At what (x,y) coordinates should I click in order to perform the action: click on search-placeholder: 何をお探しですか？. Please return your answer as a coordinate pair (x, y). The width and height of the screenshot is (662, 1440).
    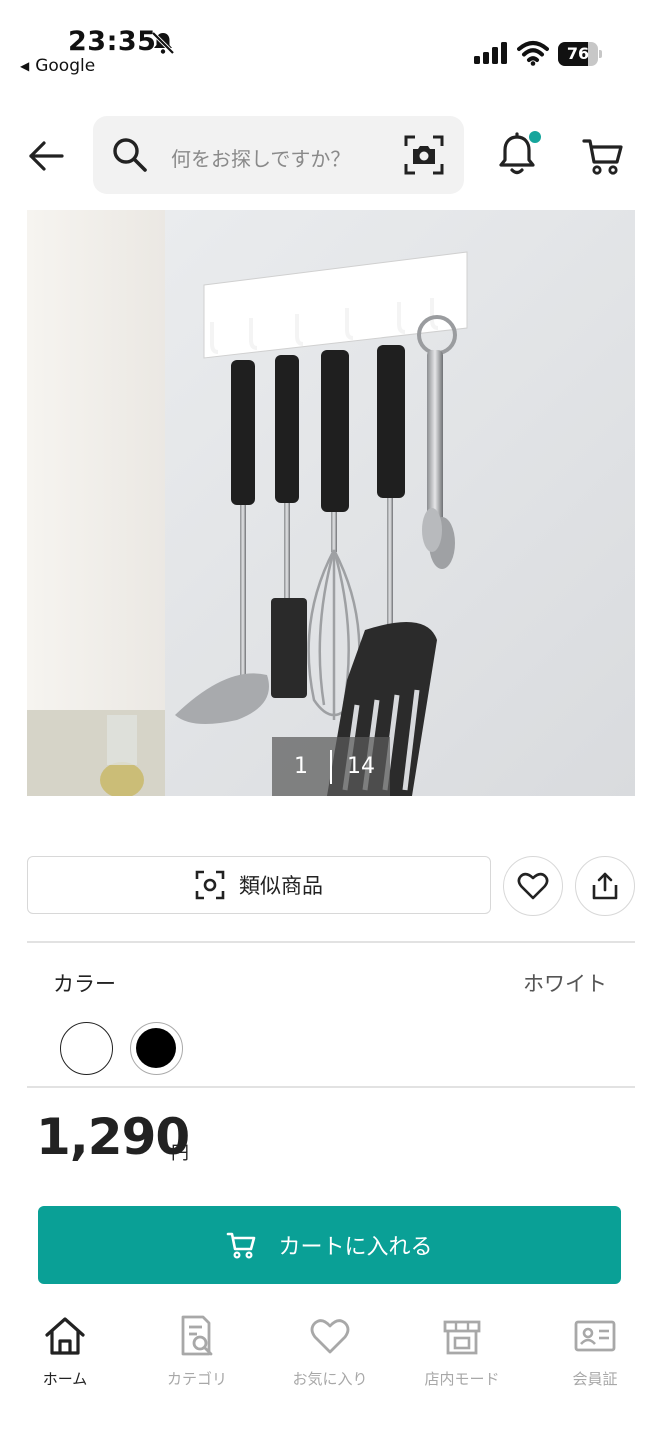
    Looking at the image, I should click on (261, 159).